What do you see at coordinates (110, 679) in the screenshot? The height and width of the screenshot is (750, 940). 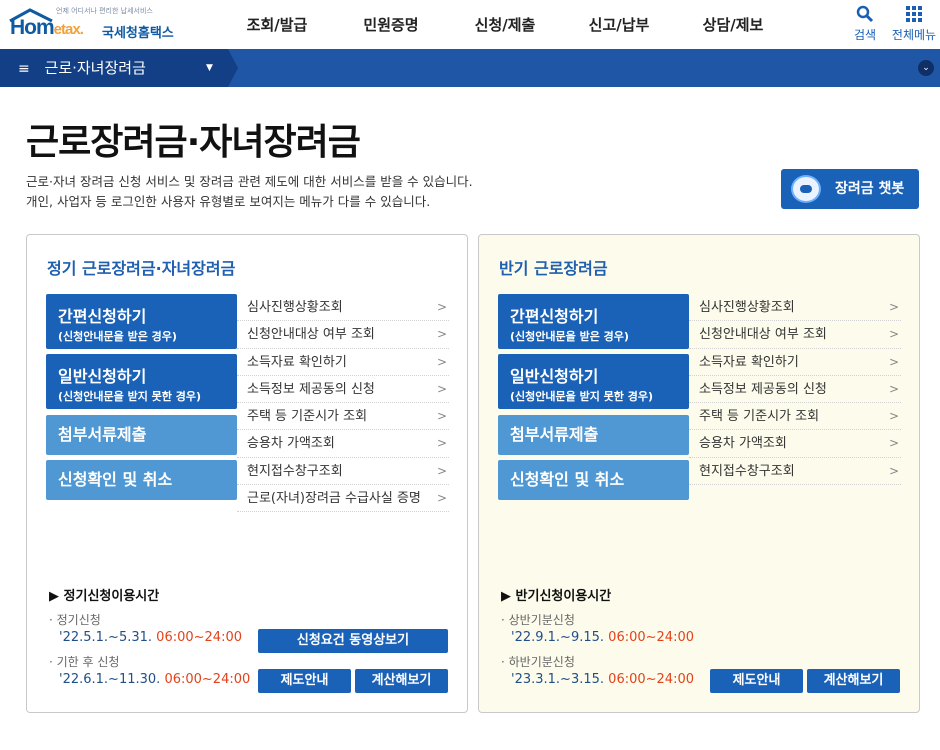 I see `schedule-date: '22.6.1.~11.30.` at bounding box center [110, 679].